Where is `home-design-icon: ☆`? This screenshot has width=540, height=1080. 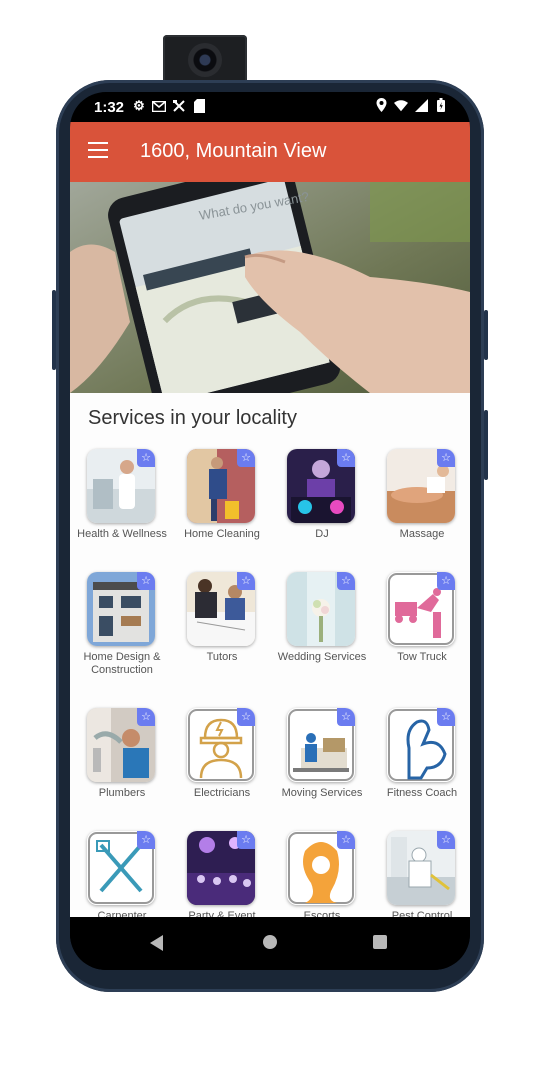
home-design-icon: ☆ is located at coordinates (121, 609).